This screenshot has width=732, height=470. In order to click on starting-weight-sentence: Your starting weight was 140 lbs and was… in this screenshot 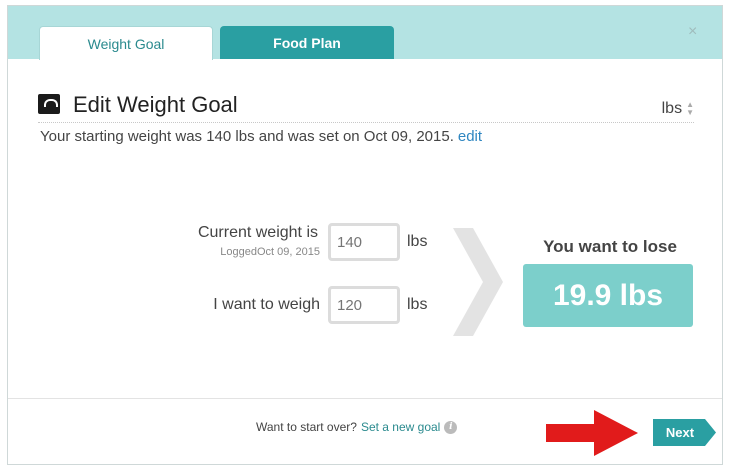, I will do `click(247, 136)`.